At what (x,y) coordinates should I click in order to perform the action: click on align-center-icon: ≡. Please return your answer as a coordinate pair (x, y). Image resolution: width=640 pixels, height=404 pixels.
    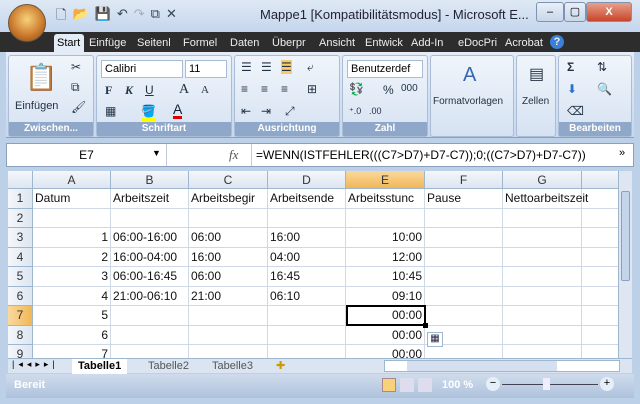
    Looking at the image, I should click on (264, 89).